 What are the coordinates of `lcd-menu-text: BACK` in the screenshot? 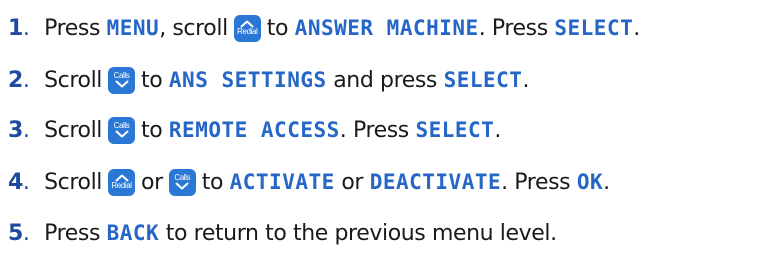 It's located at (133, 233).